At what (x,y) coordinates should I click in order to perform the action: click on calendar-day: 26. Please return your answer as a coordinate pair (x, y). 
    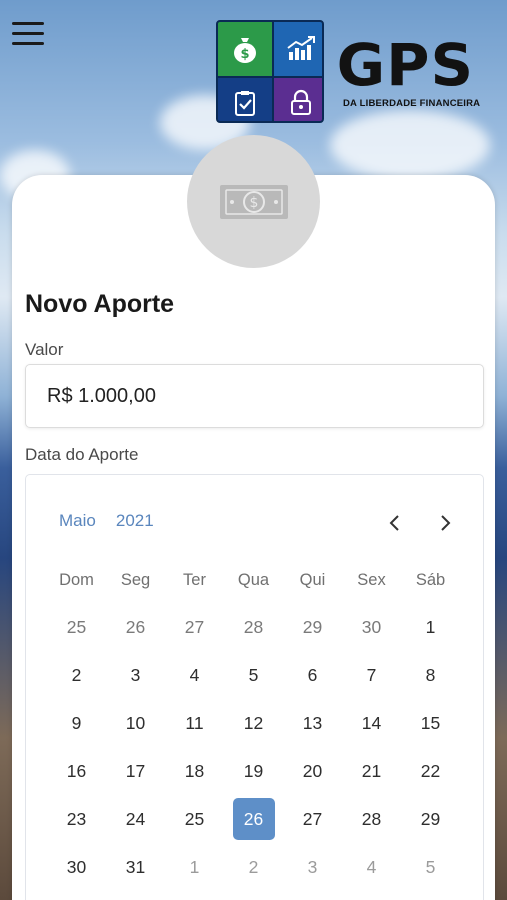
    Looking at the image, I should click on (135, 627).